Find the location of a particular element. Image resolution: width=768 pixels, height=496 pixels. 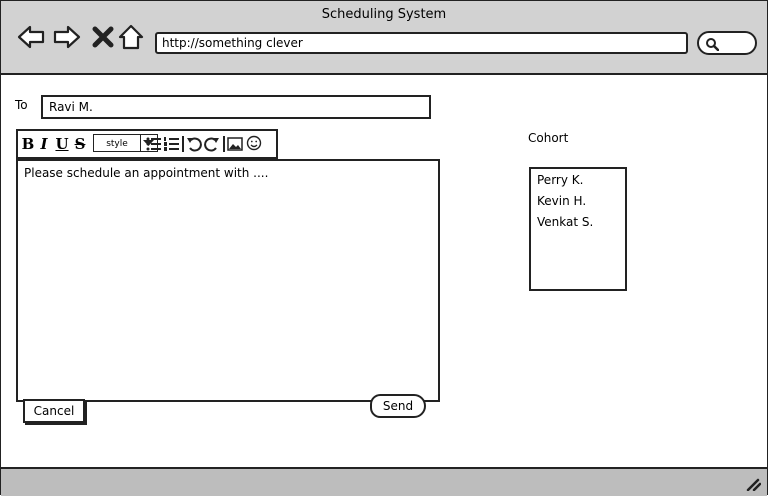

undo-icon is located at coordinates (194, 144).